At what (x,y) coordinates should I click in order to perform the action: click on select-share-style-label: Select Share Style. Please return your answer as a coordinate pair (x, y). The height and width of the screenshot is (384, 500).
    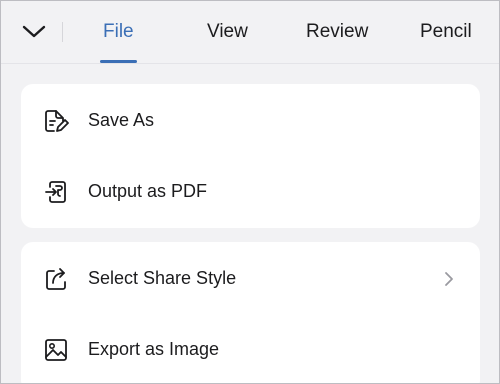
    Looking at the image, I should click on (162, 278).